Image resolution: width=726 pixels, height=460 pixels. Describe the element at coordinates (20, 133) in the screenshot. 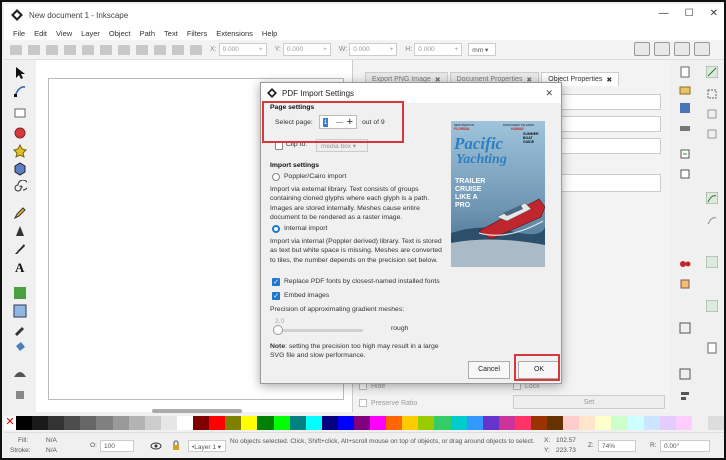

I see `ellipse-tool-icon` at that location.